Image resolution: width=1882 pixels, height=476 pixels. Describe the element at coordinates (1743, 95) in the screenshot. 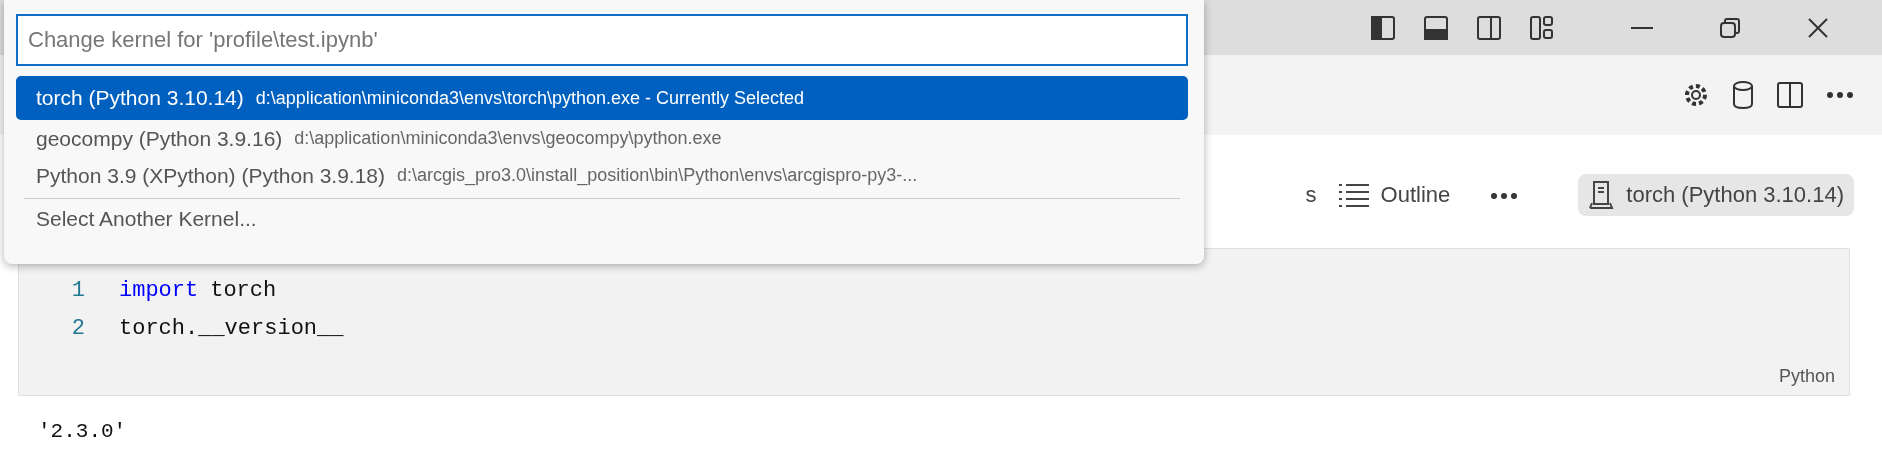

I see `cylinder-icon` at that location.